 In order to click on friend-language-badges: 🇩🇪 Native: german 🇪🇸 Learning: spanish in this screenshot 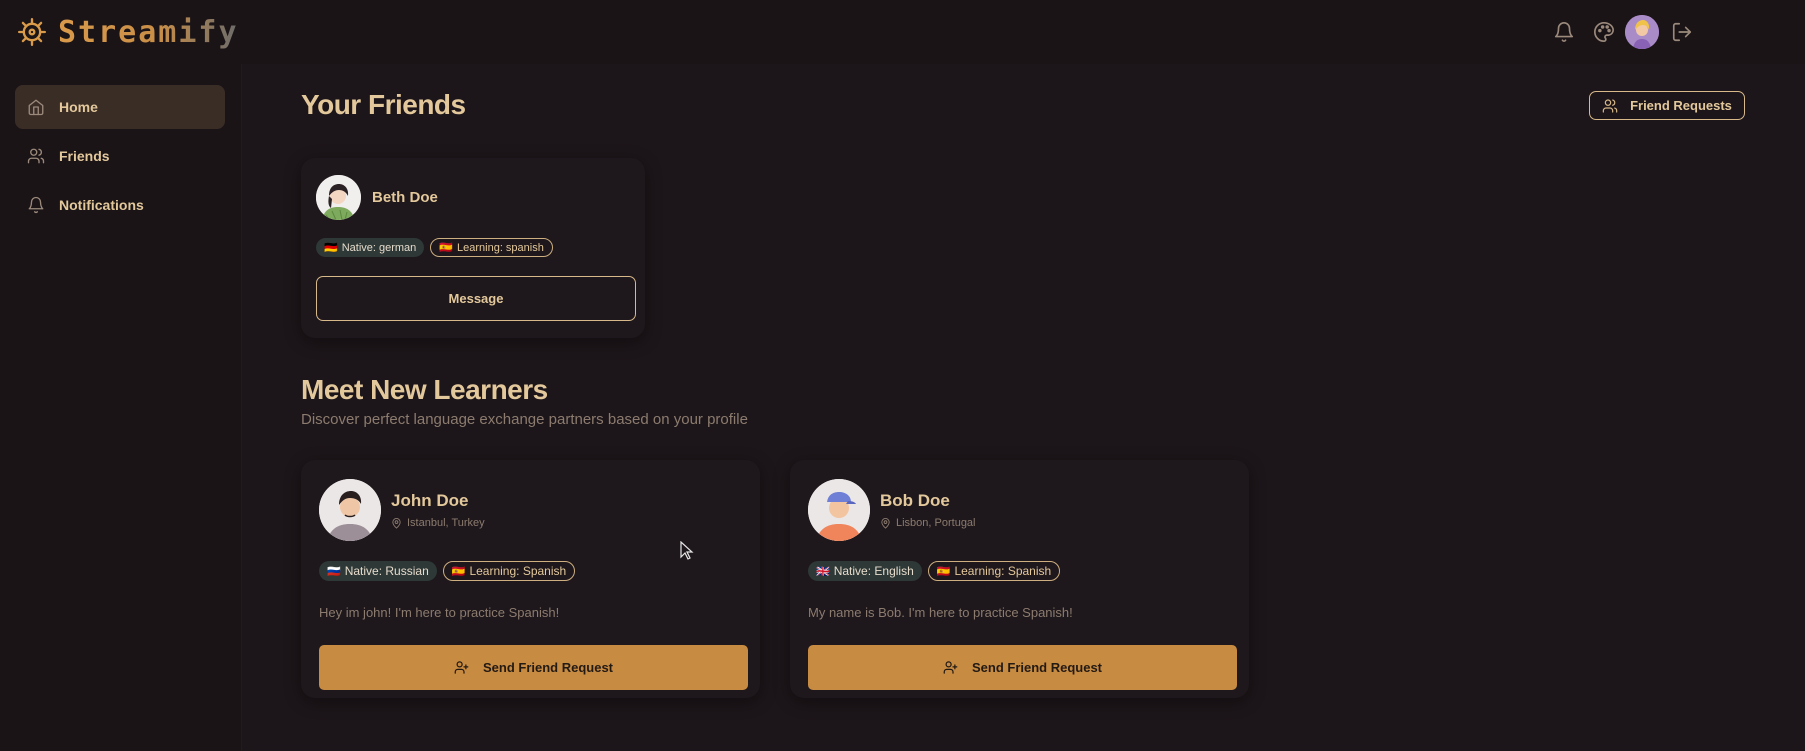, I will do `click(434, 247)`.